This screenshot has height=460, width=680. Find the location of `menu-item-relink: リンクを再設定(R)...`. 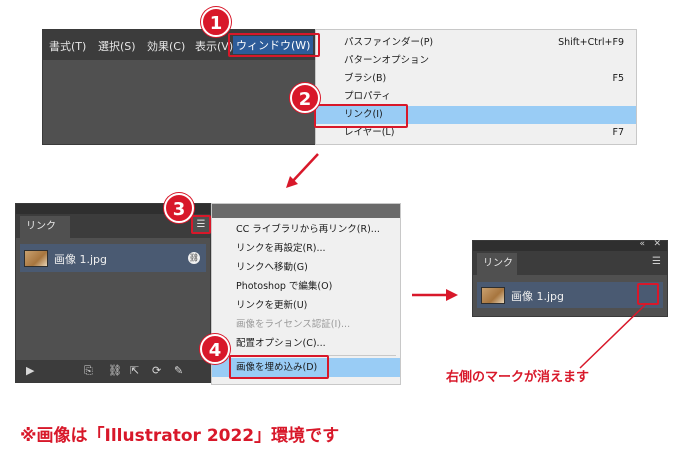

menu-item-relink: リンクを再設定(R)... is located at coordinates (306, 248).